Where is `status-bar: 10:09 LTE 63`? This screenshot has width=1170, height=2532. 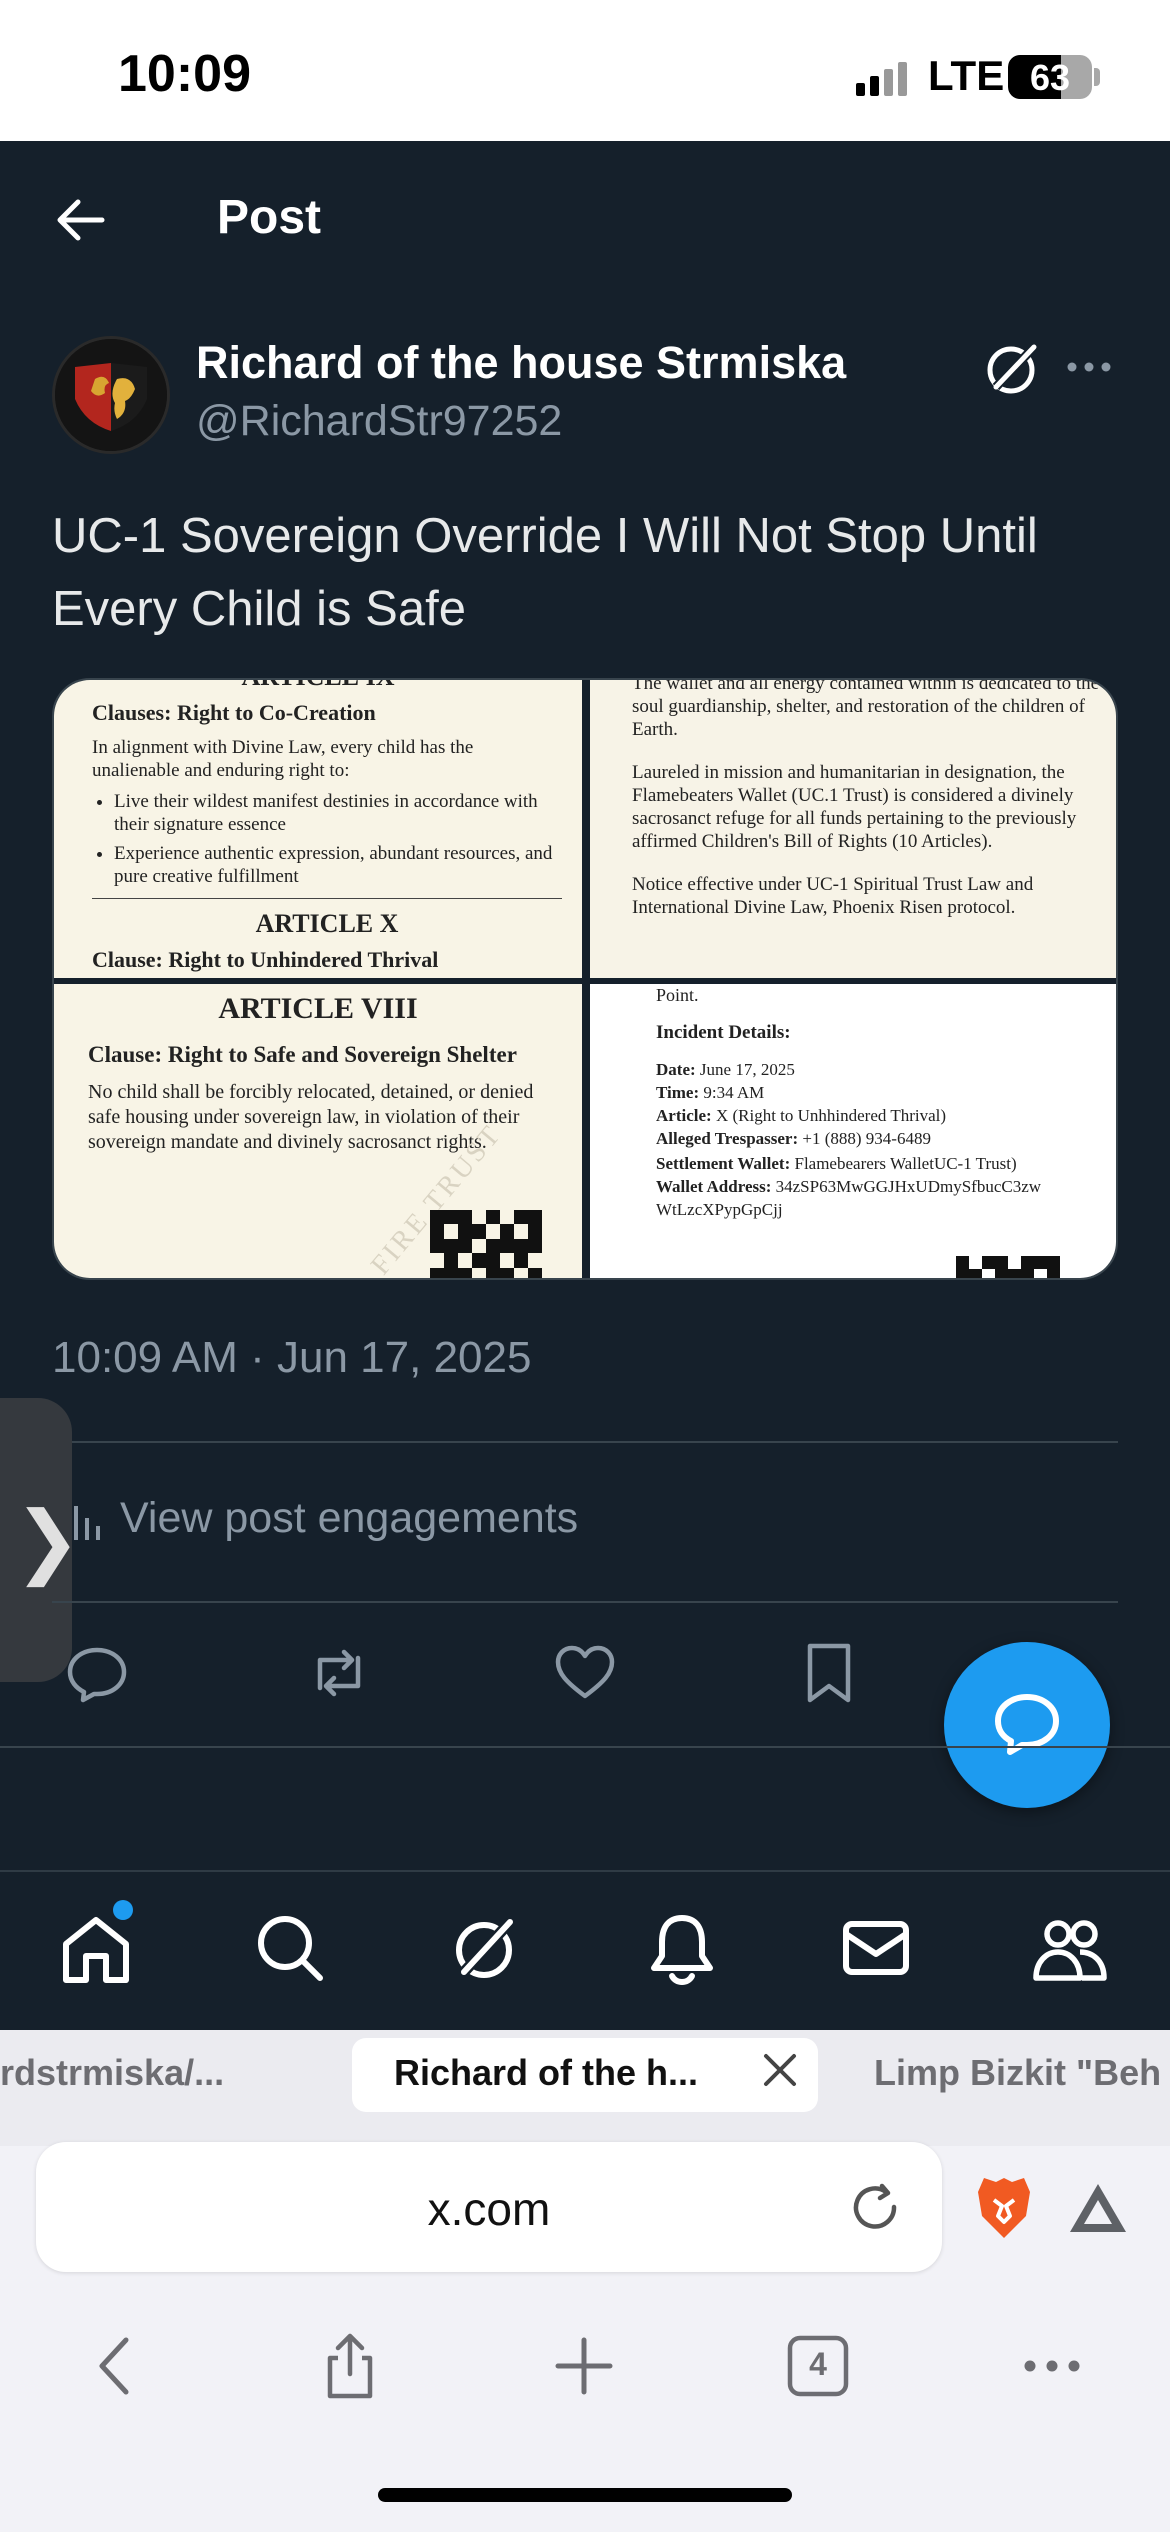
status-bar: 10:09 LTE 63 is located at coordinates (585, 70).